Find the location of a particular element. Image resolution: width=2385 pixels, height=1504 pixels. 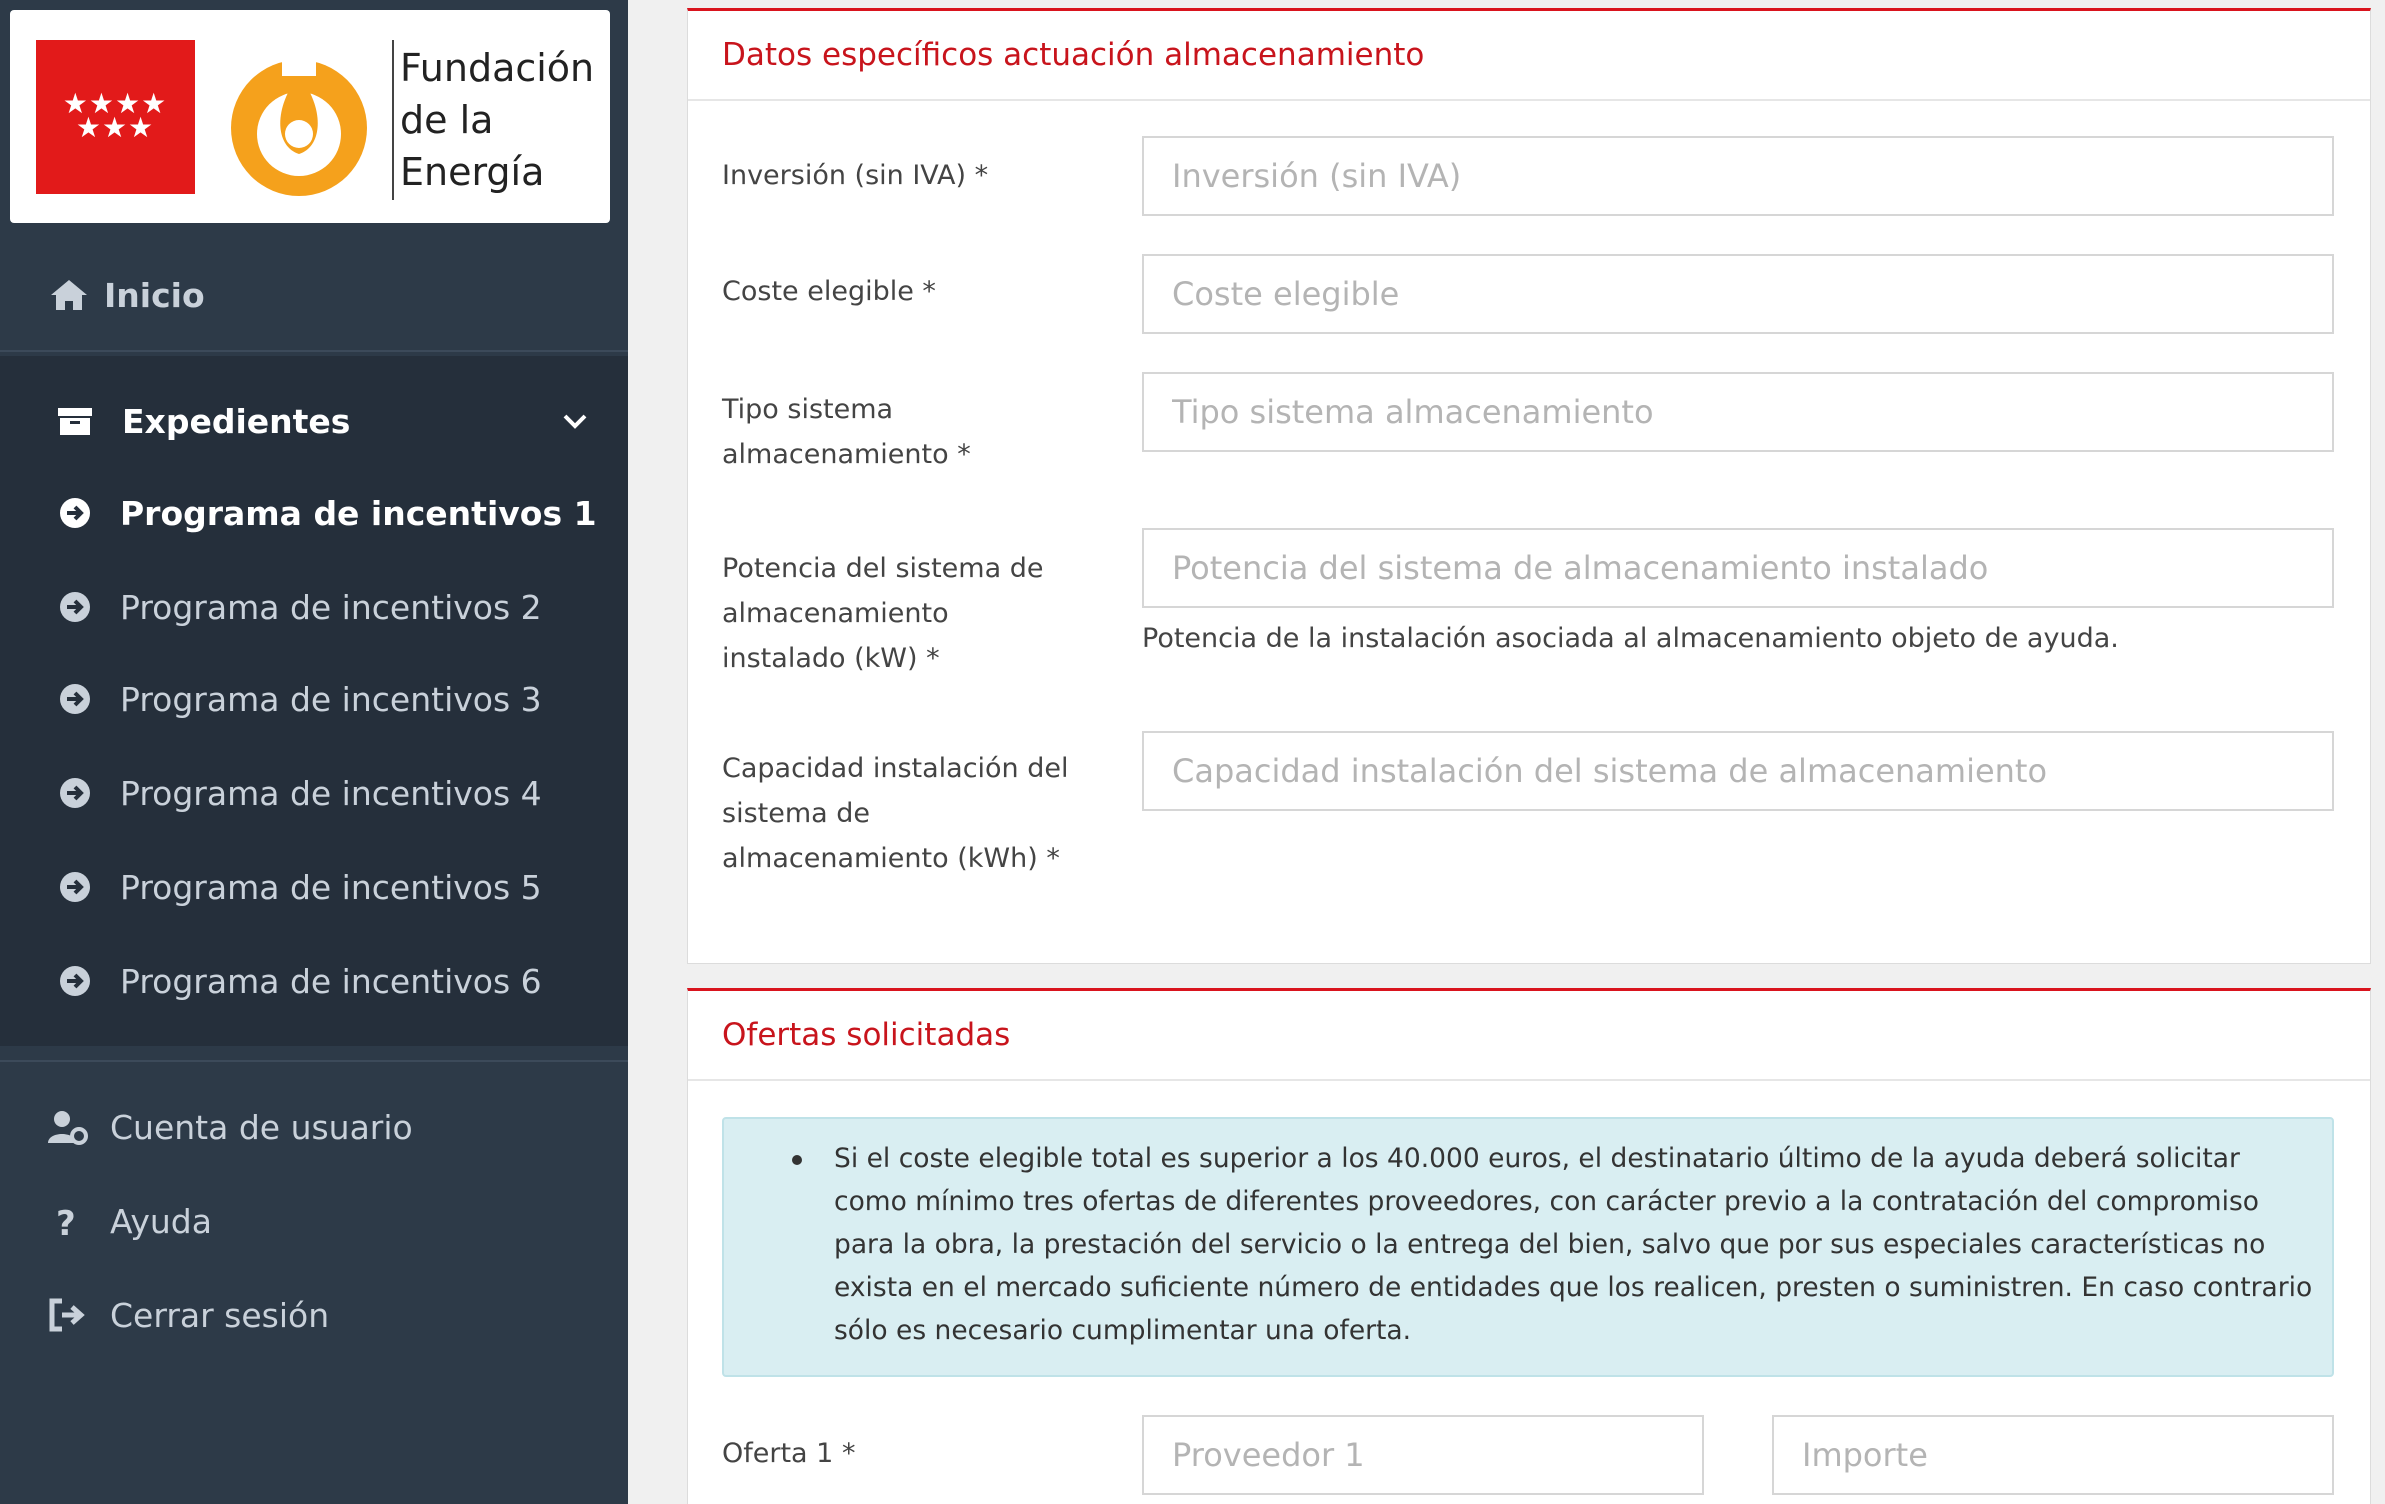

sidebar-item-label: Programa de incentivos 6 is located at coordinates (331, 981).